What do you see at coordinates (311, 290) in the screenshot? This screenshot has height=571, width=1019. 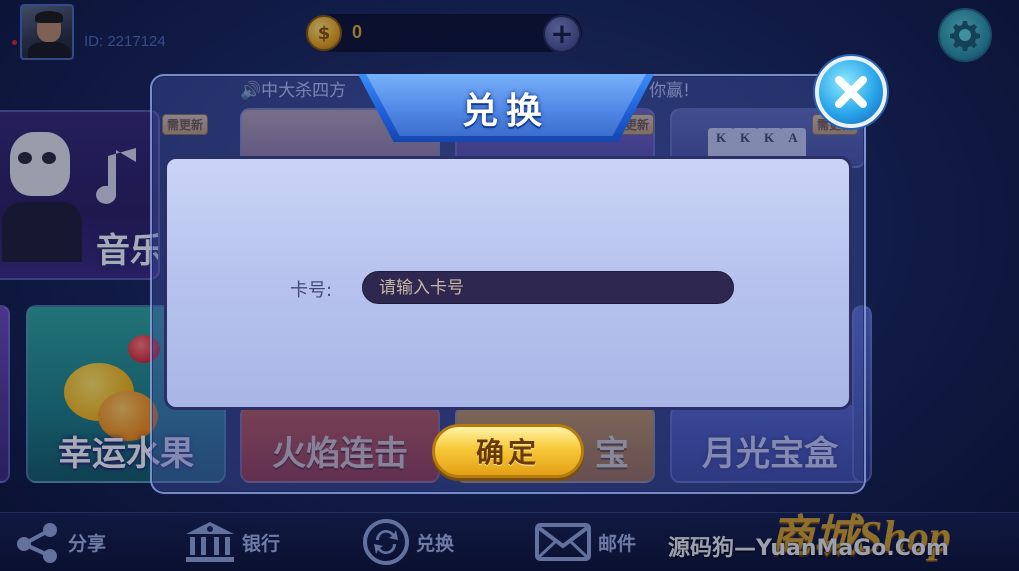 I see `card-number-label: 卡号:` at bounding box center [311, 290].